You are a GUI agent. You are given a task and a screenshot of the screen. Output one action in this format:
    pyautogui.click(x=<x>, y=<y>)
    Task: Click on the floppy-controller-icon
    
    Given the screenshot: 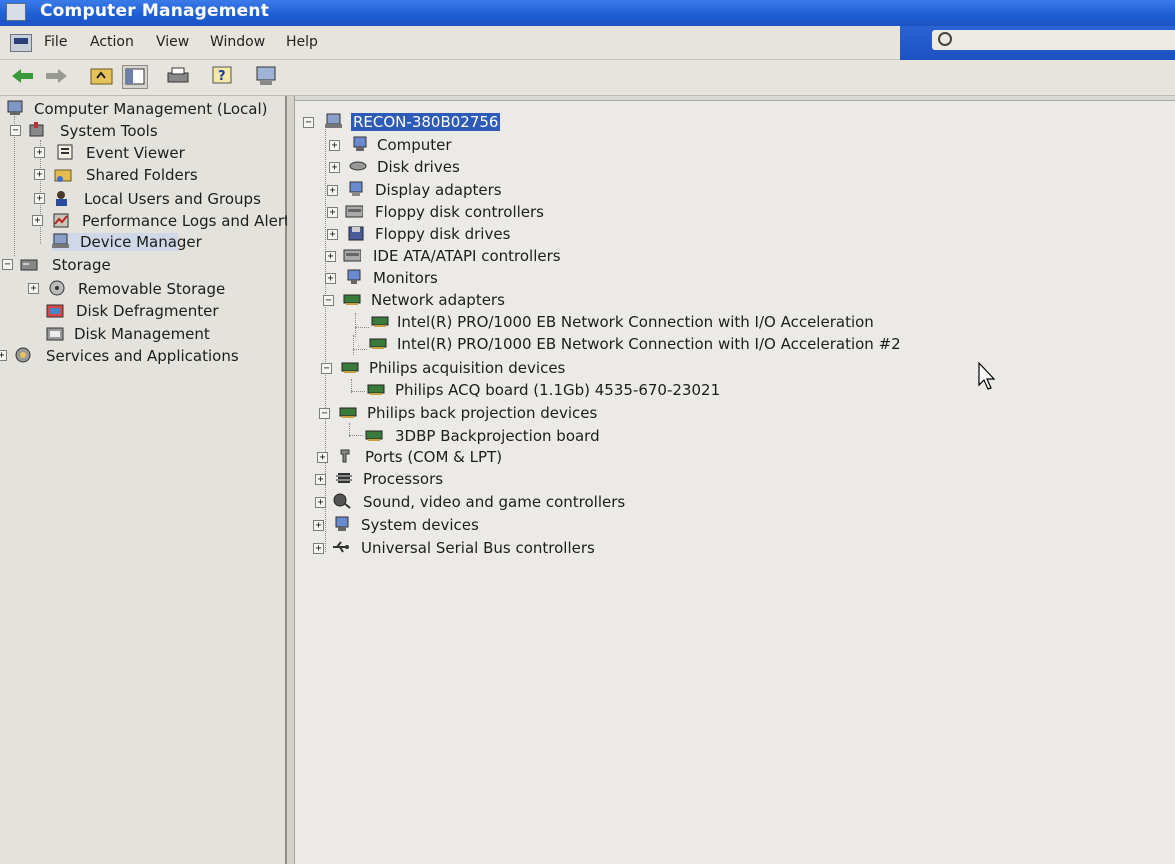 What is the action you would take?
    pyautogui.click(x=354, y=211)
    